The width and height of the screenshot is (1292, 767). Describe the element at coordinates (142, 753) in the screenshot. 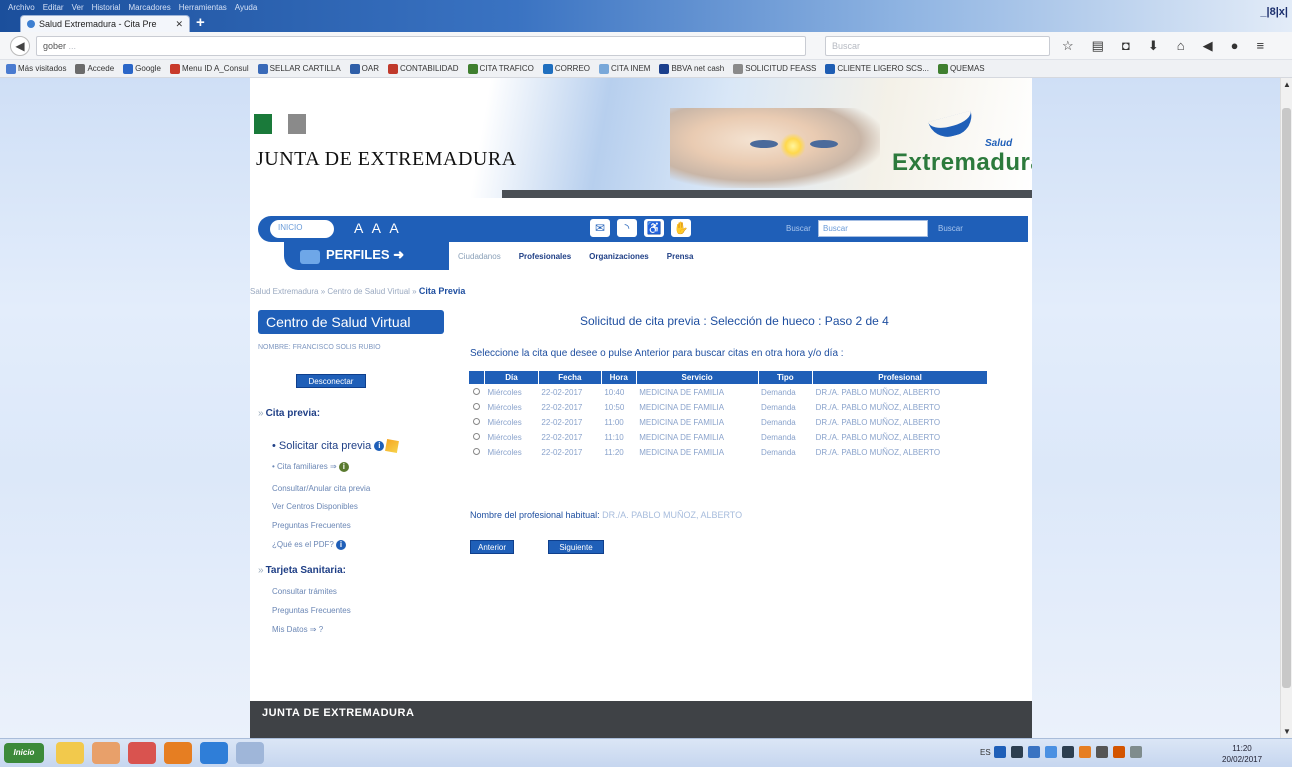

I see `chrome-icon` at that location.